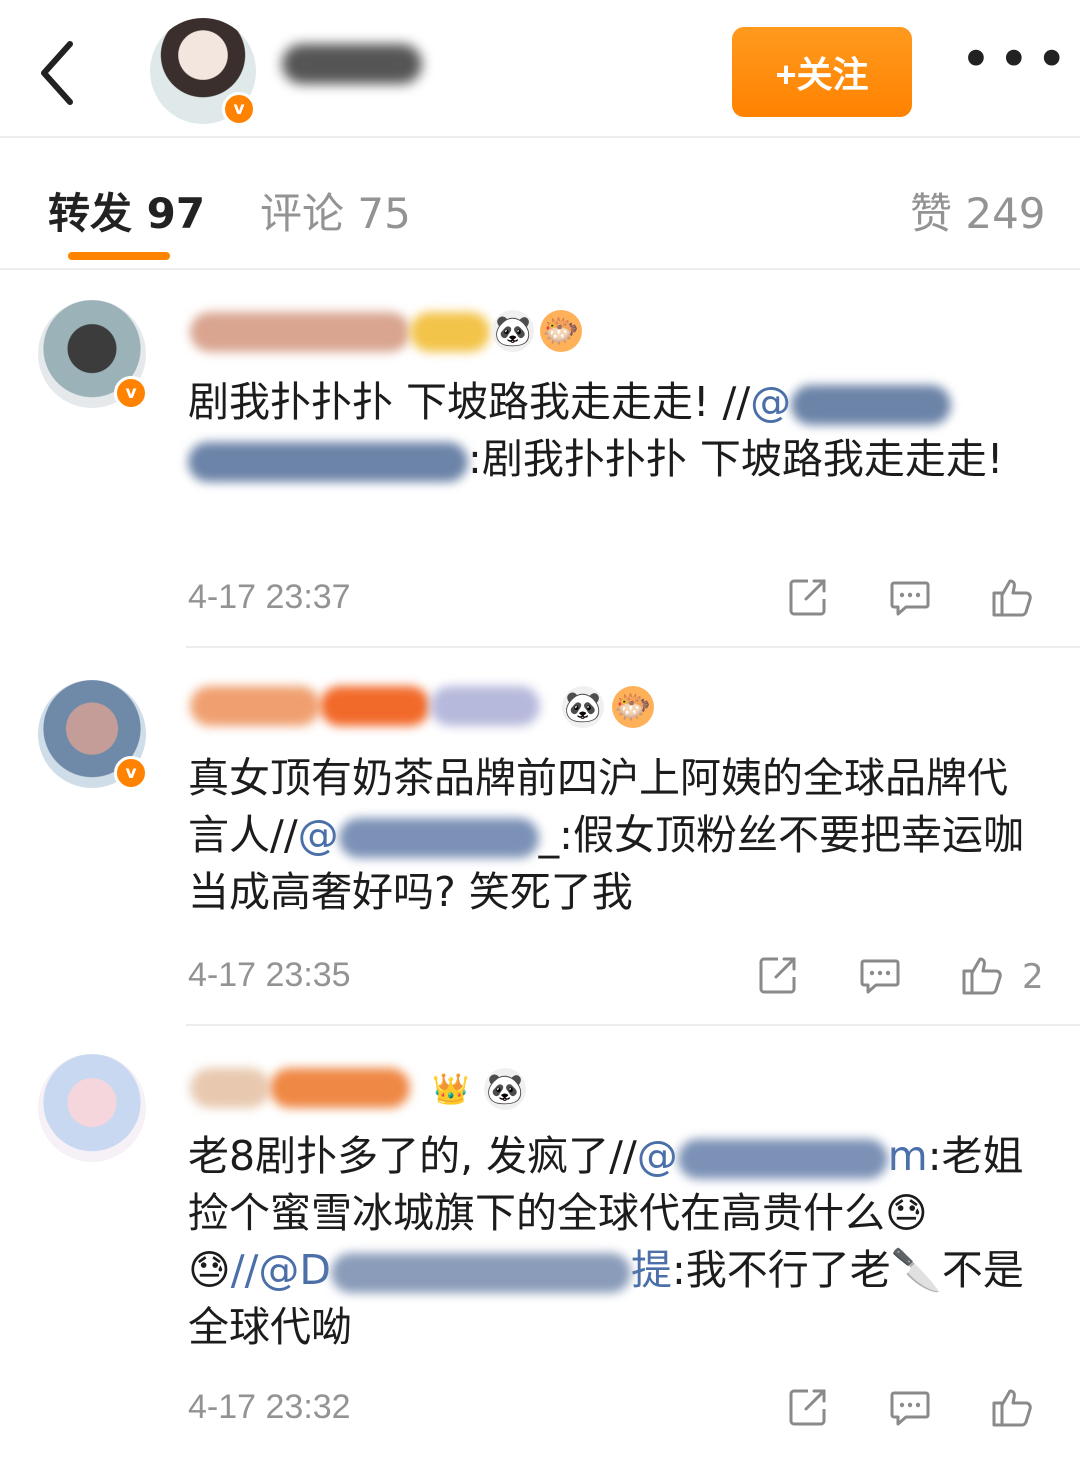  What do you see at coordinates (451, 1089) in the screenshot?
I see `crown-icon: 👑` at bounding box center [451, 1089].